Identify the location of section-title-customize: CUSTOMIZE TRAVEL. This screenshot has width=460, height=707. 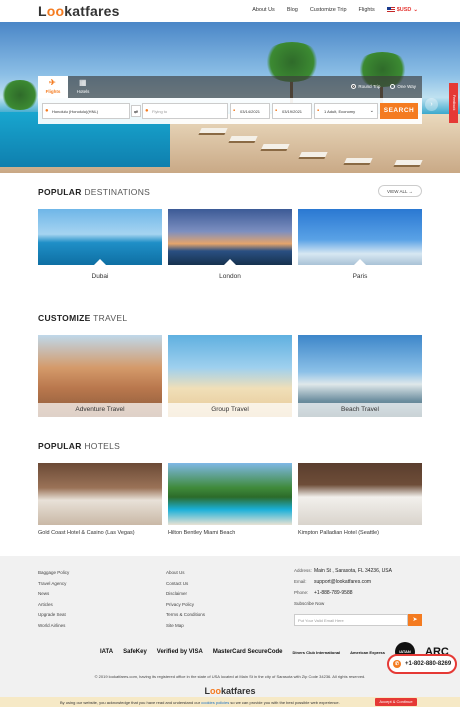
(82, 318).